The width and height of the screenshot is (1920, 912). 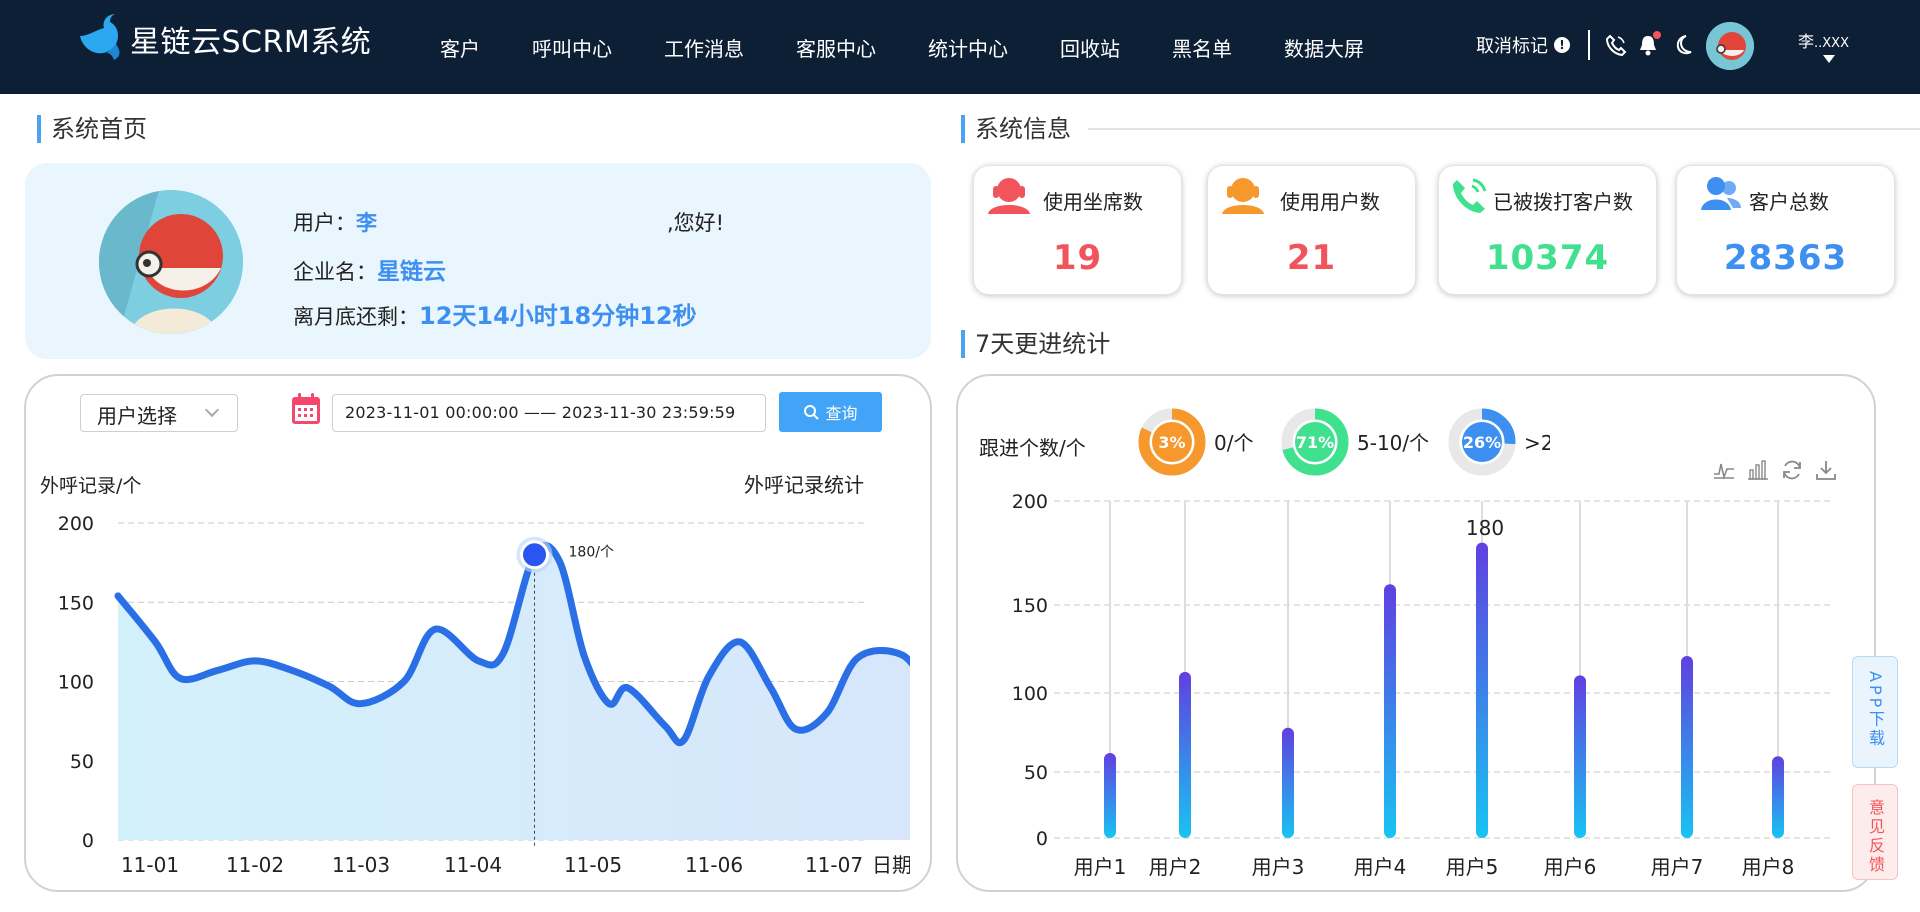 I want to click on stat-value-total-customers: 28363, so click(x=1785, y=258).